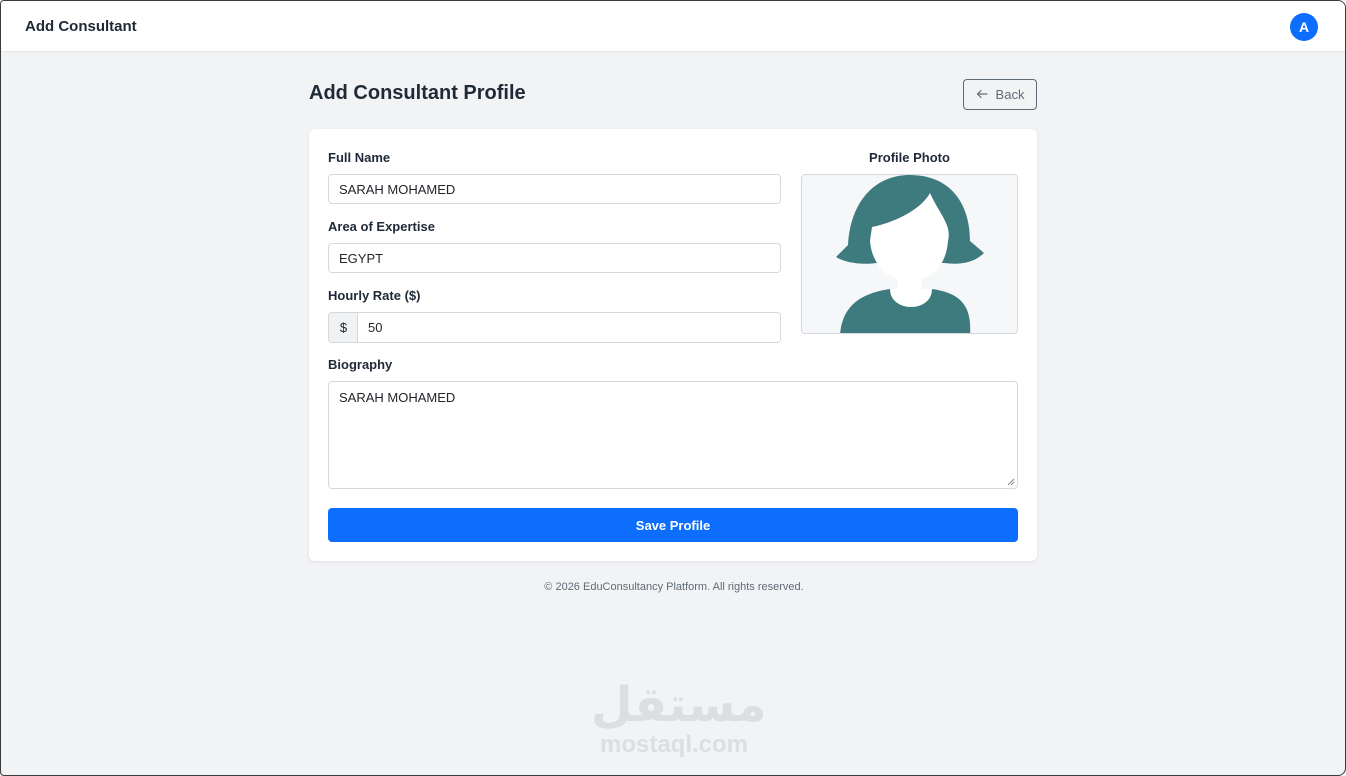 This screenshot has width=1346, height=776. Describe the element at coordinates (360, 364) in the screenshot. I see `biography-label: Biography` at that location.